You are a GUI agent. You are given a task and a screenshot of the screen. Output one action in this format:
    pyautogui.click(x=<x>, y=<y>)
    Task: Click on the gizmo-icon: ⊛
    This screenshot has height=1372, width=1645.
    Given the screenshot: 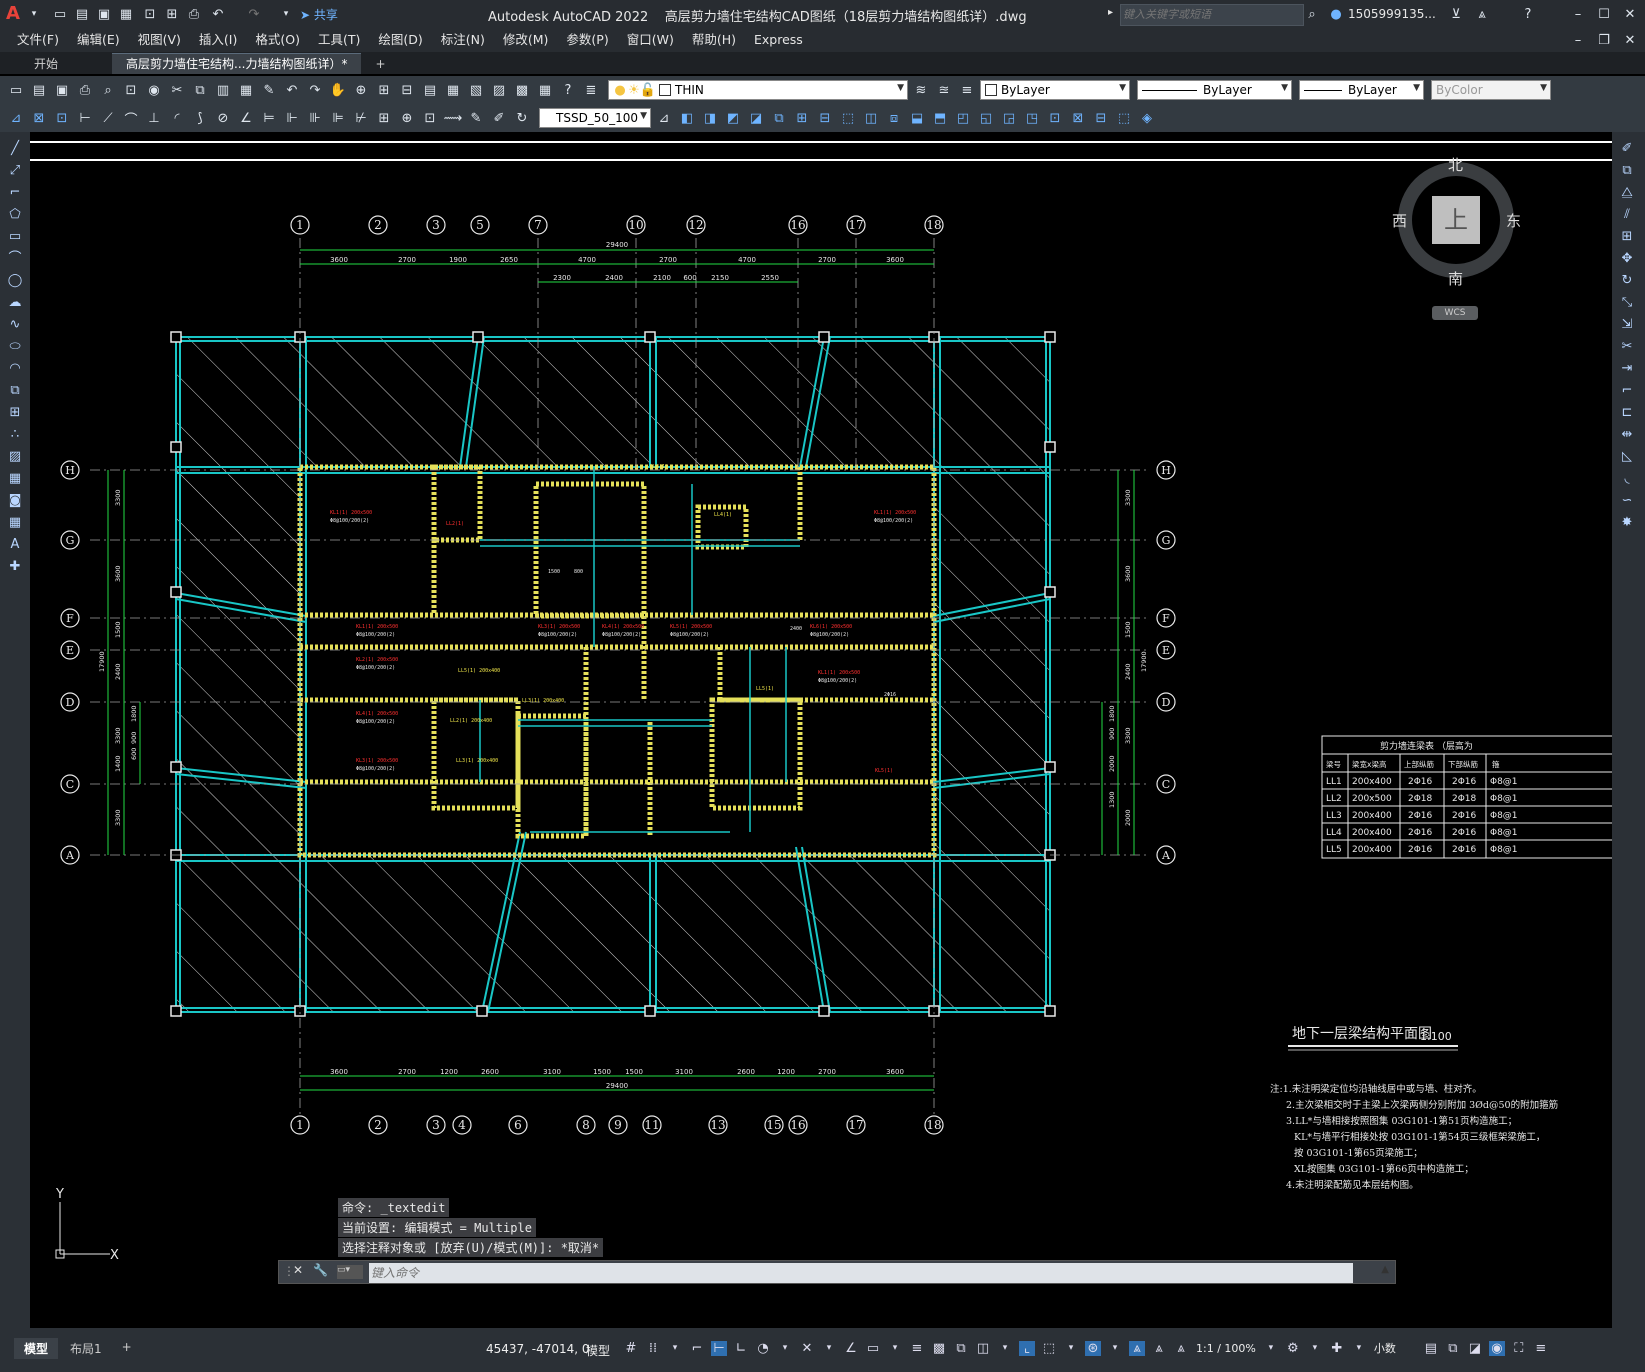 What is the action you would take?
    pyautogui.click(x=1093, y=1348)
    